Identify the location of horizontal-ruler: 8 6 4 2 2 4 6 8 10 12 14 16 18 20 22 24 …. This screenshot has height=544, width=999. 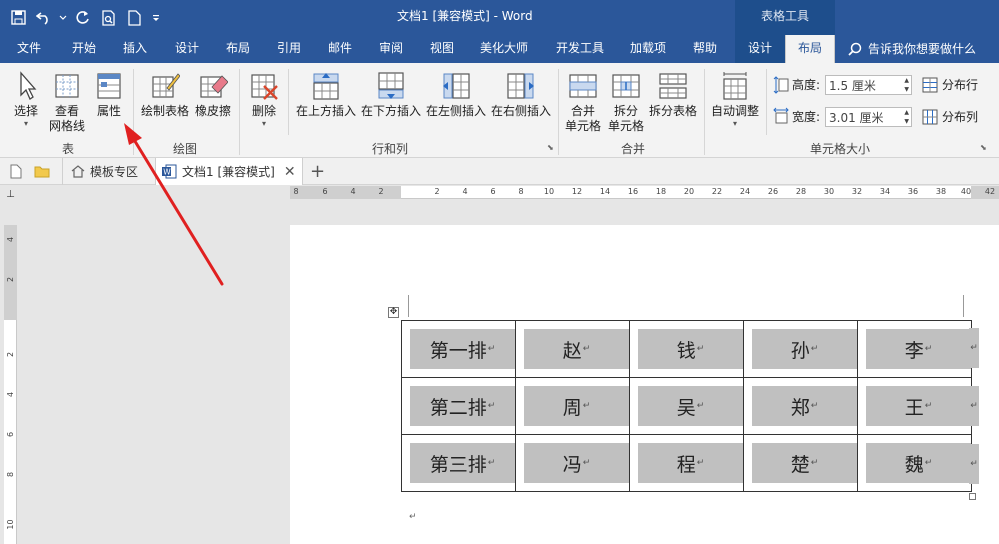
(644, 192).